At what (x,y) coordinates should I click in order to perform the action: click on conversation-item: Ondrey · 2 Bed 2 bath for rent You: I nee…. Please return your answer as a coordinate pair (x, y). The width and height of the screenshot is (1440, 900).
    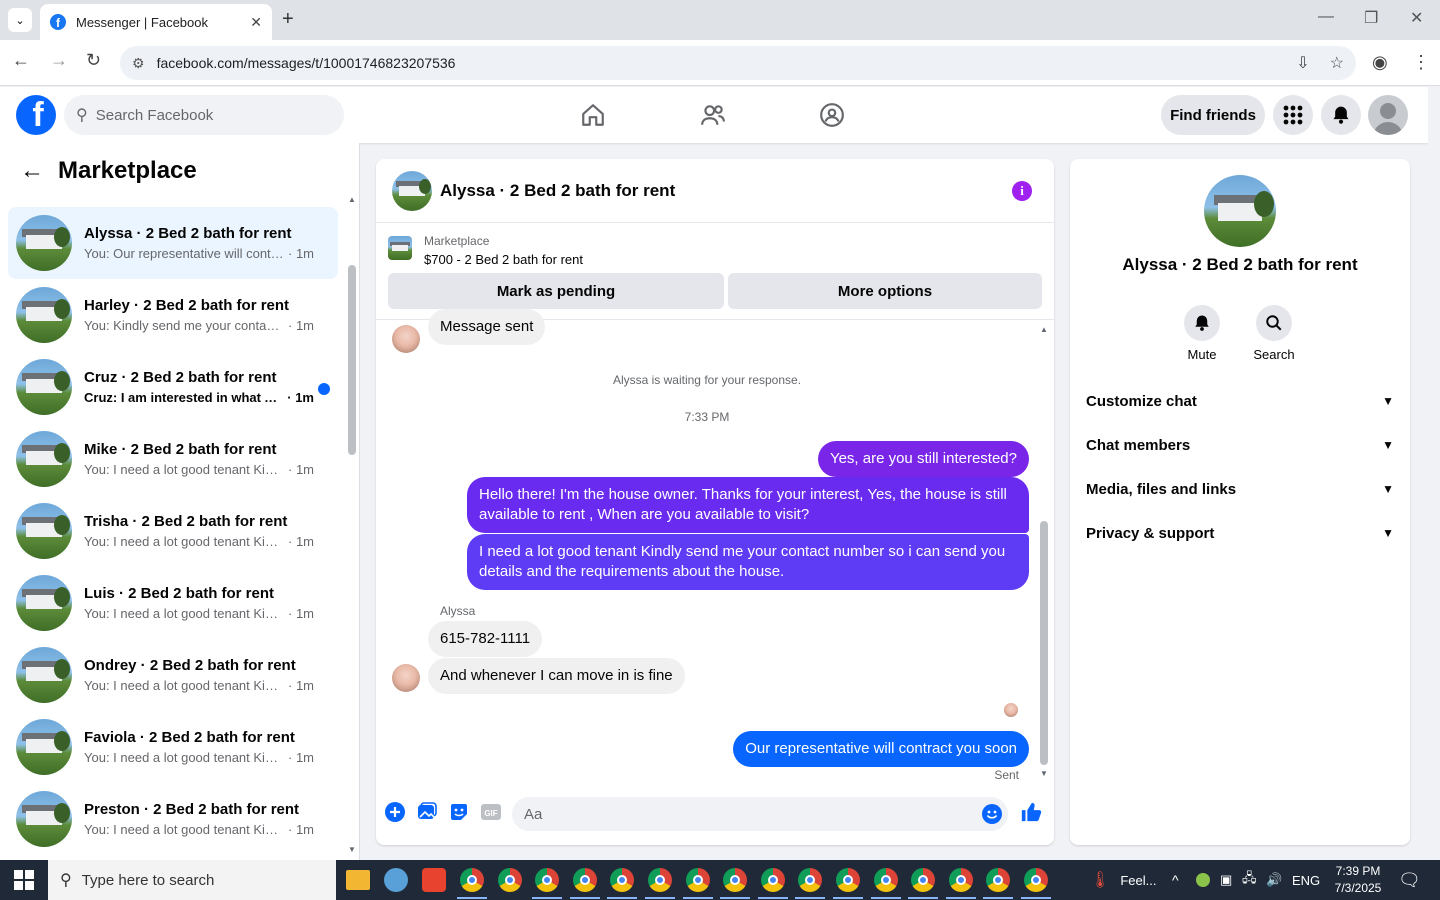
    Looking at the image, I should click on (173, 675).